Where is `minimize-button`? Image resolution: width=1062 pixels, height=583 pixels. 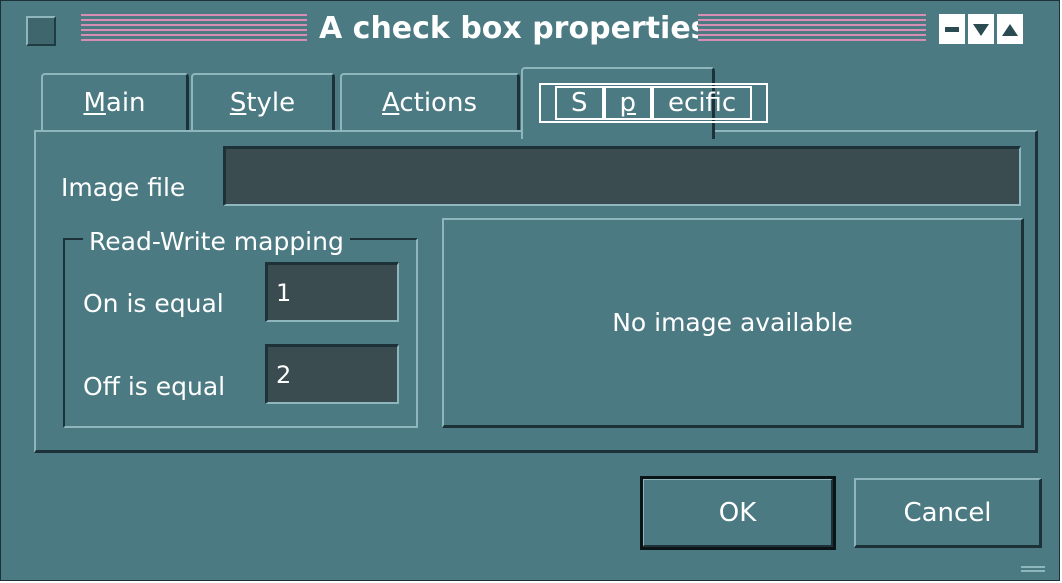 minimize-button is located at coordinates (952, 29).